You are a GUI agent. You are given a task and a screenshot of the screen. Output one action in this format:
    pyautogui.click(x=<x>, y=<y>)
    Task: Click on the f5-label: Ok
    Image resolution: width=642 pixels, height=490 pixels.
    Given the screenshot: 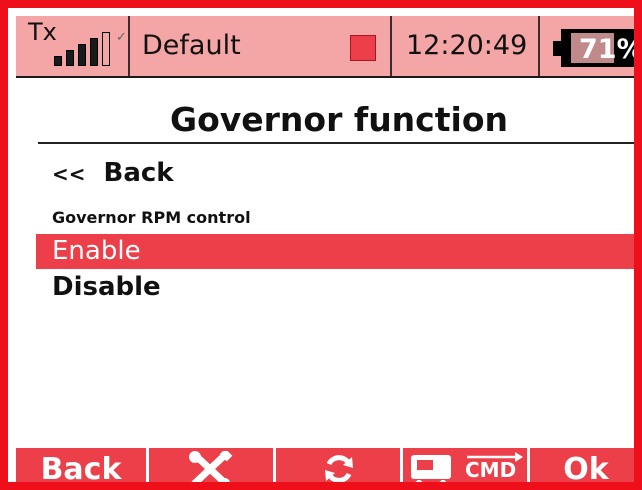 What is the action you would take?
    pyautogui.click(x=586, y=469)
    